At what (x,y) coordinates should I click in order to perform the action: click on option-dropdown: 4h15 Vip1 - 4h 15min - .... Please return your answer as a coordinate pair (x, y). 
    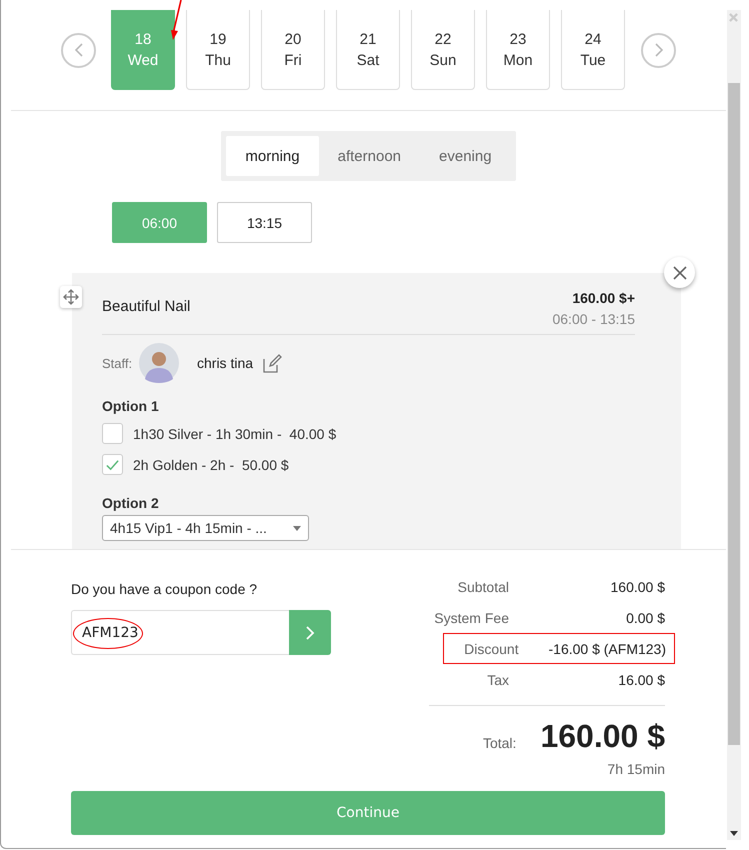
    Looking at the image, I should click on (205, 528).